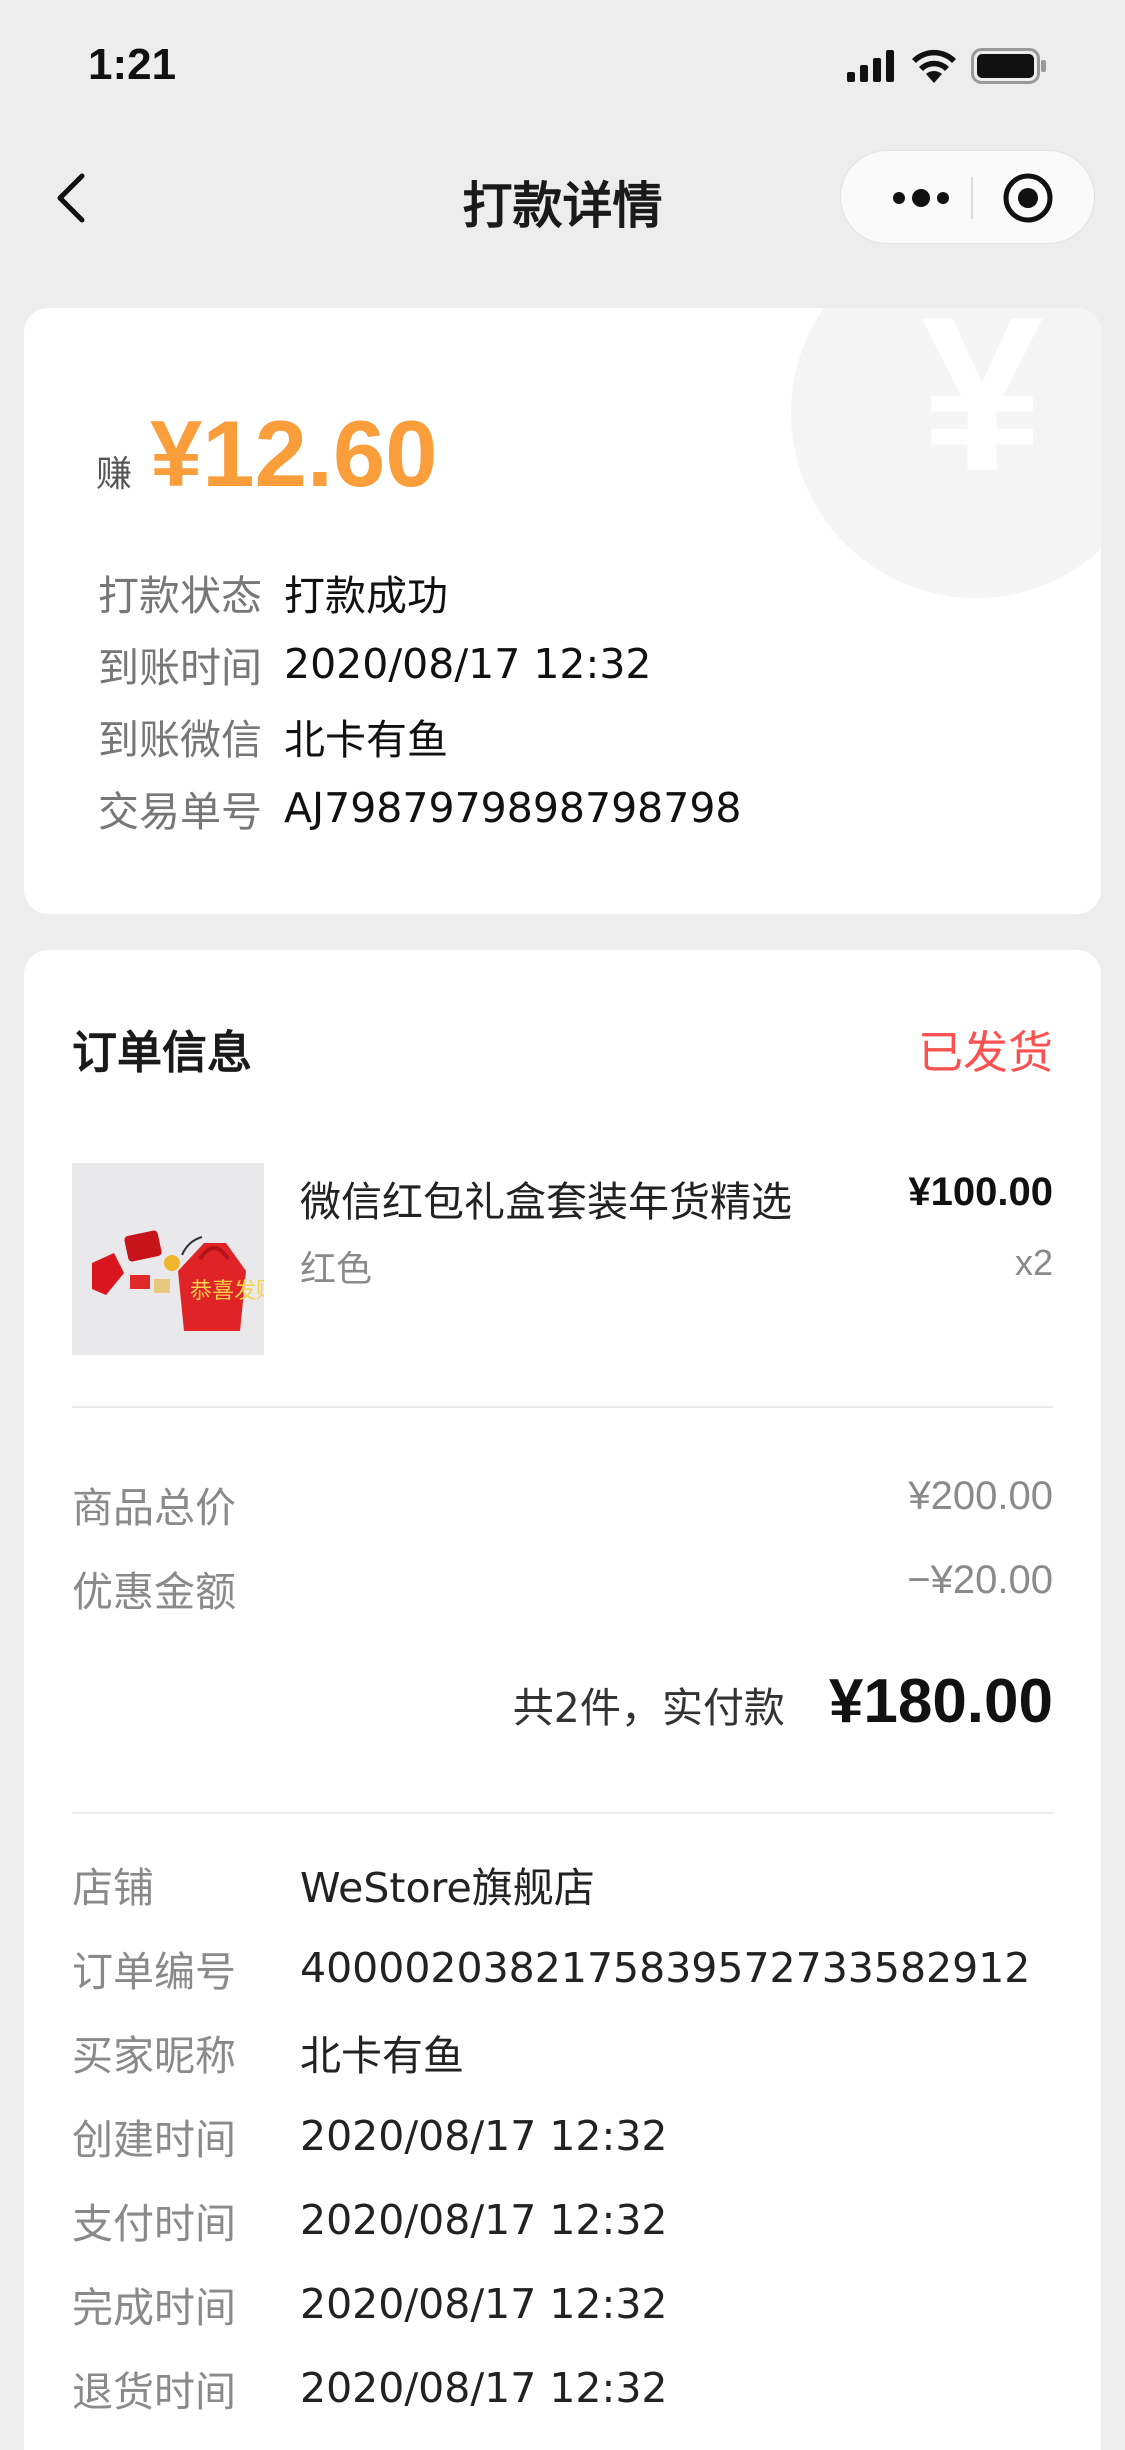 The height and width of the screenshot is (2450, 1125). Describe the element at coordinates (665, 1968) in the screenshot. I see `order-info-value: 4000020382175839572733582912` at that location.